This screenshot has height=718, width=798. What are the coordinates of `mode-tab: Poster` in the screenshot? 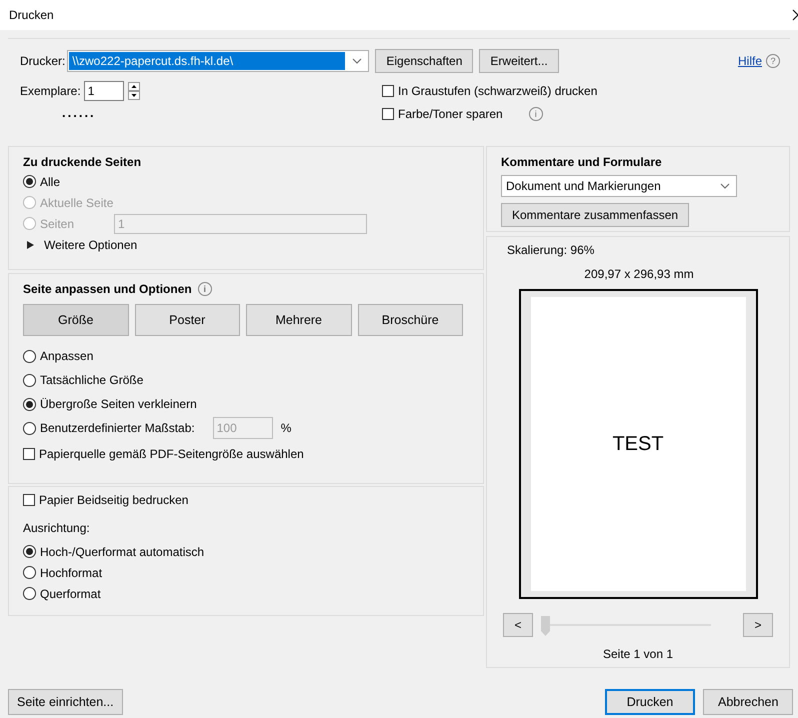 It's located at (187, 320).